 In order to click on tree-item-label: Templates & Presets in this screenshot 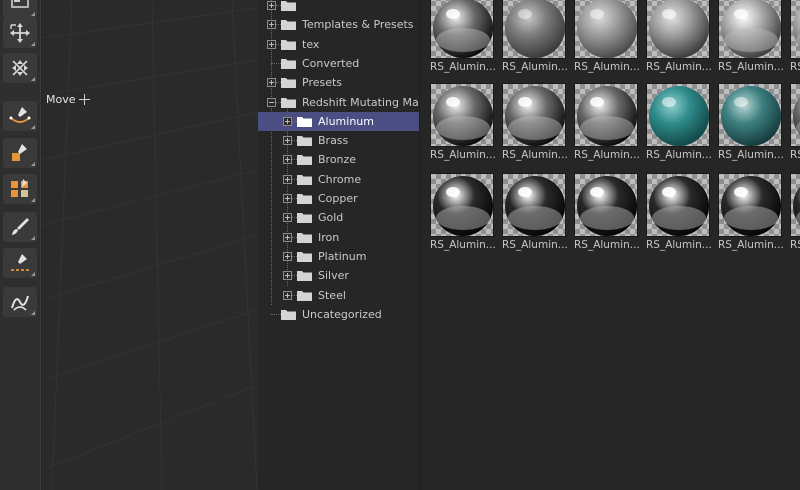, I will do `click(358, 25)`.